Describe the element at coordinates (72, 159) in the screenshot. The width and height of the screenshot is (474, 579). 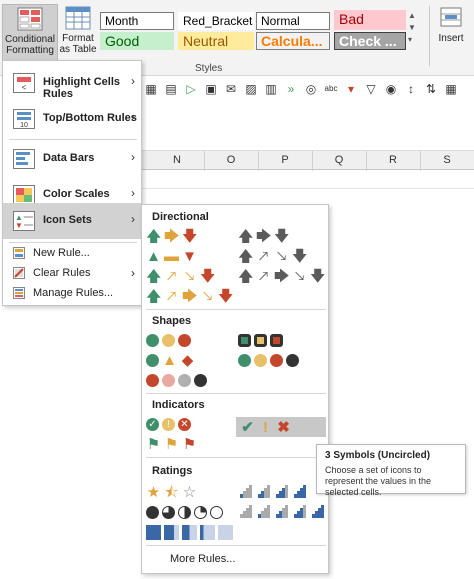
I see `menu-item-data-bars: Data Bars ›` at that location.